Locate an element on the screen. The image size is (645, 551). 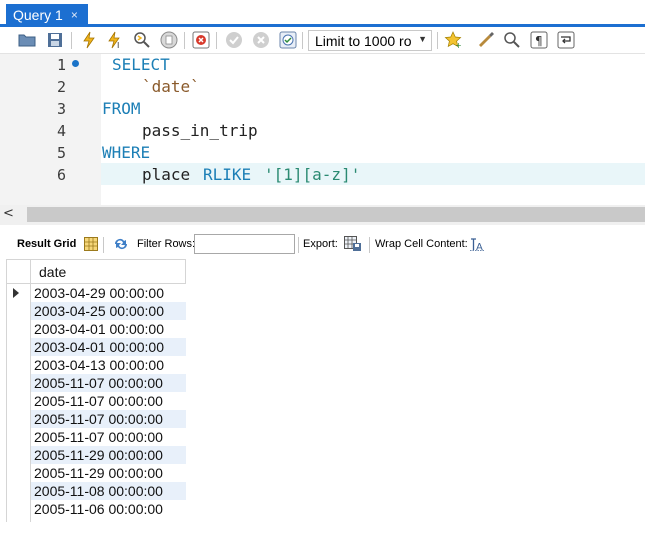
limit-rows-select: Limit to 1000 ro ▼ is located at coordinates (370, 40).